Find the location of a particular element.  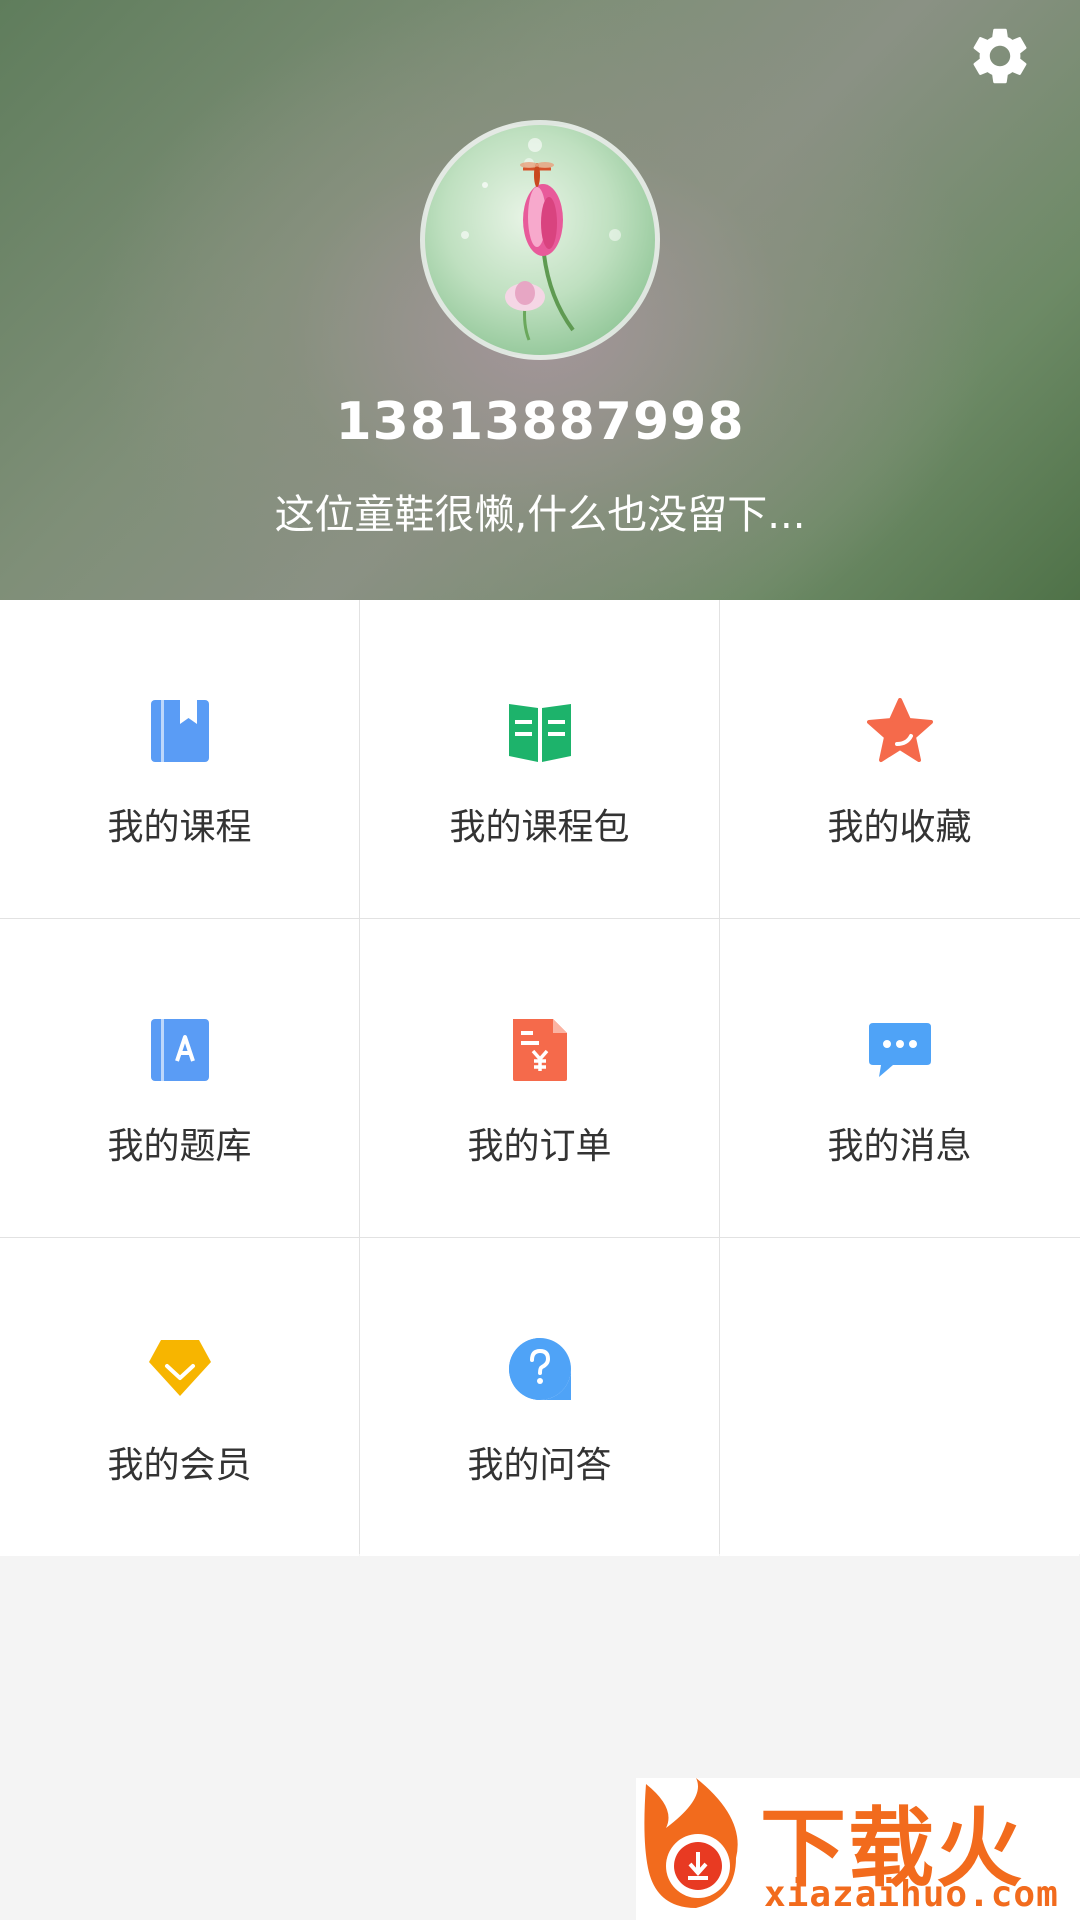

watermark-logo: 下载火 xiazaihuo.com is located at coordinates (858, 1849).